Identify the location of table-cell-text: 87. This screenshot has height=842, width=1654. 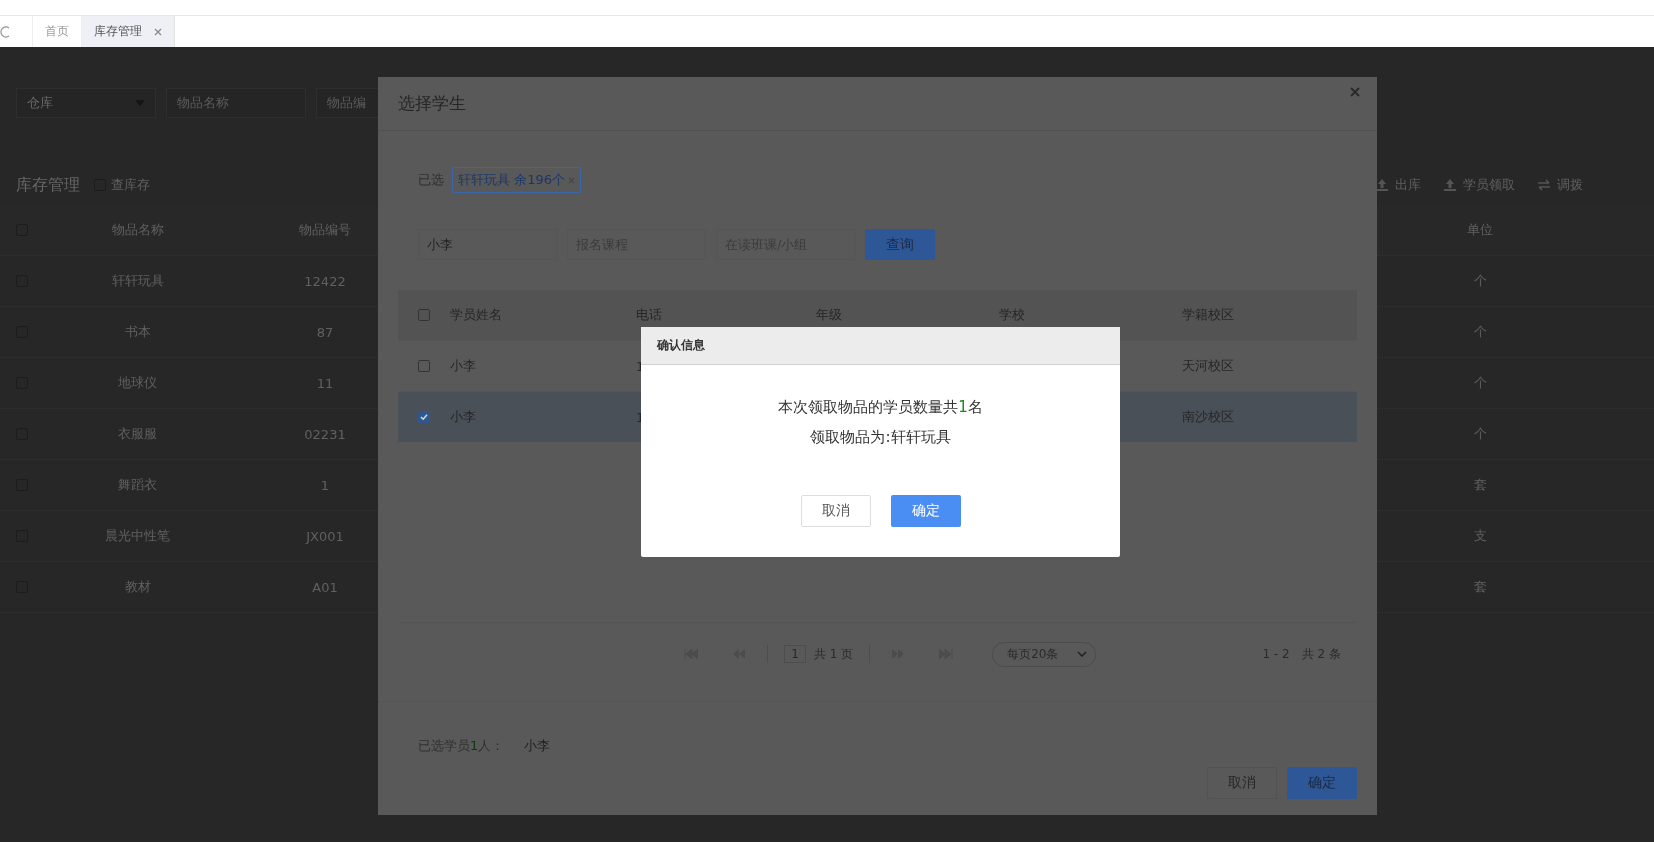
(325, 332).